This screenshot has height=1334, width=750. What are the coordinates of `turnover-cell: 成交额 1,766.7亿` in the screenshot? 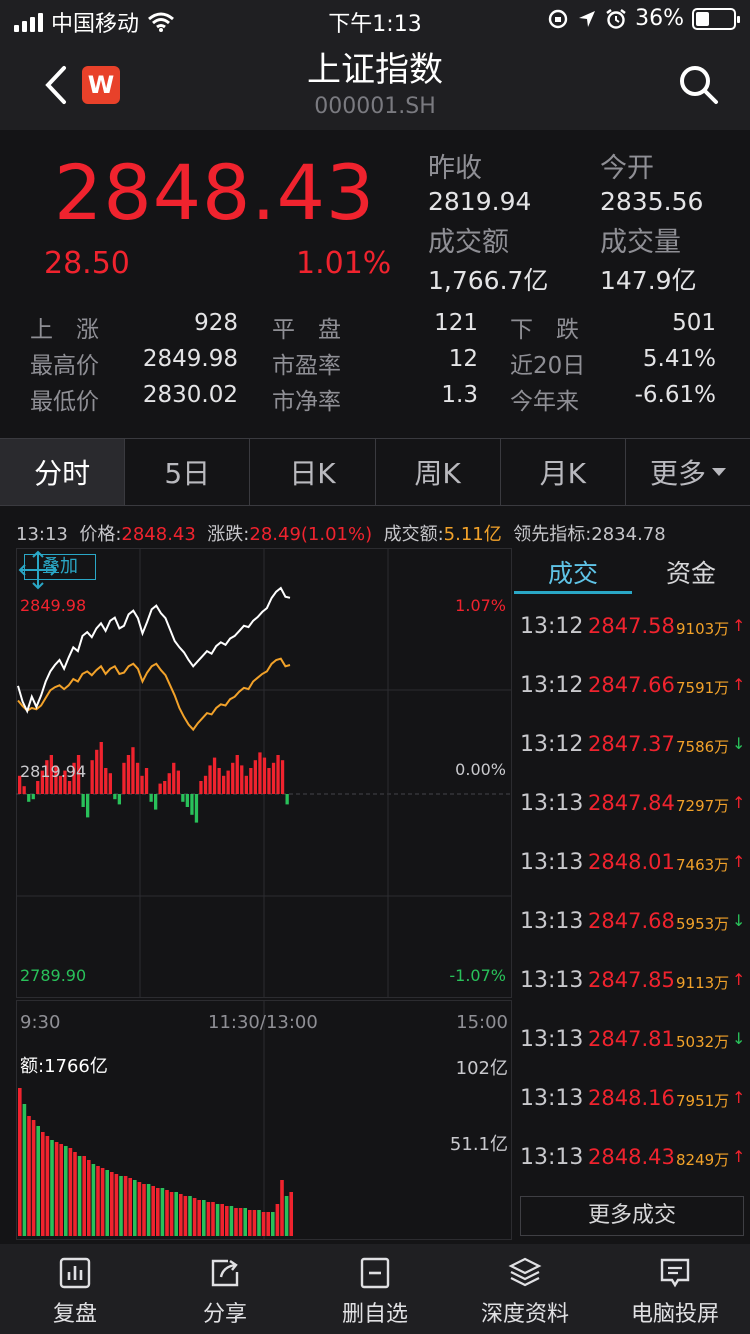 It's located at (488, 258).